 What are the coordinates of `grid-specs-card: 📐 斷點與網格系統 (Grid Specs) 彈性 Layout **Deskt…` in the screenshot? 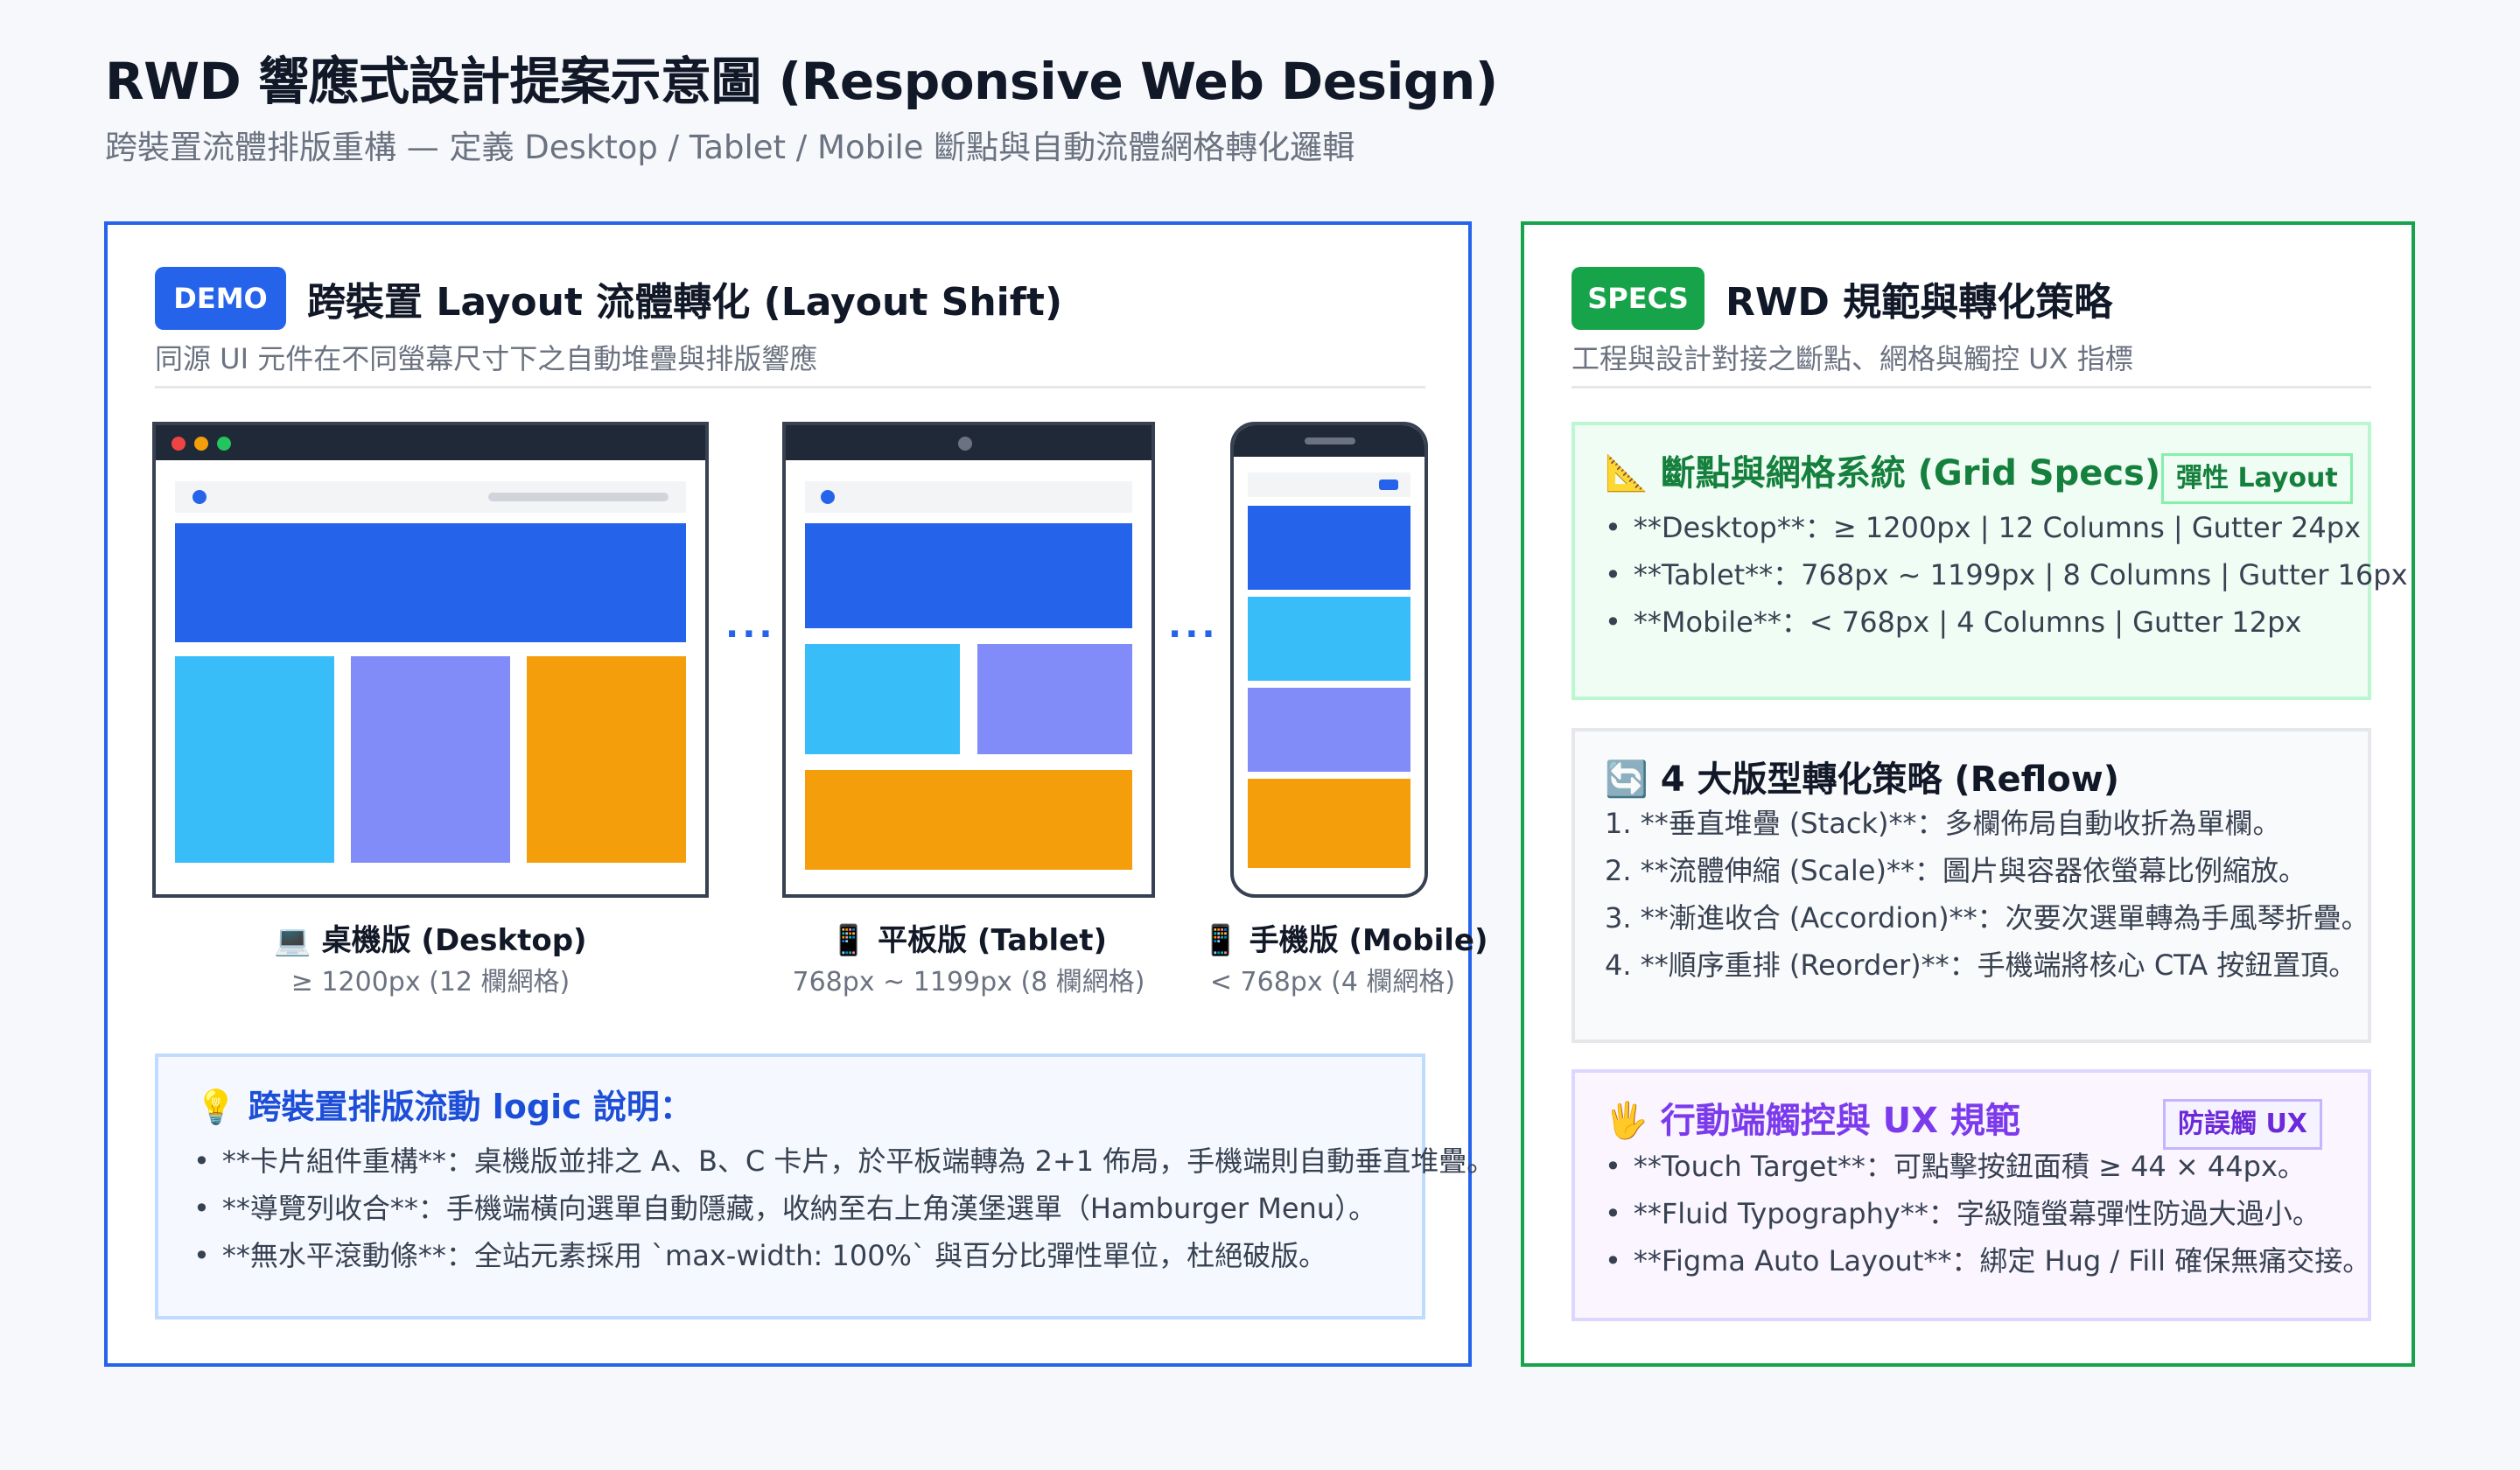 It's located at (1990, 561).